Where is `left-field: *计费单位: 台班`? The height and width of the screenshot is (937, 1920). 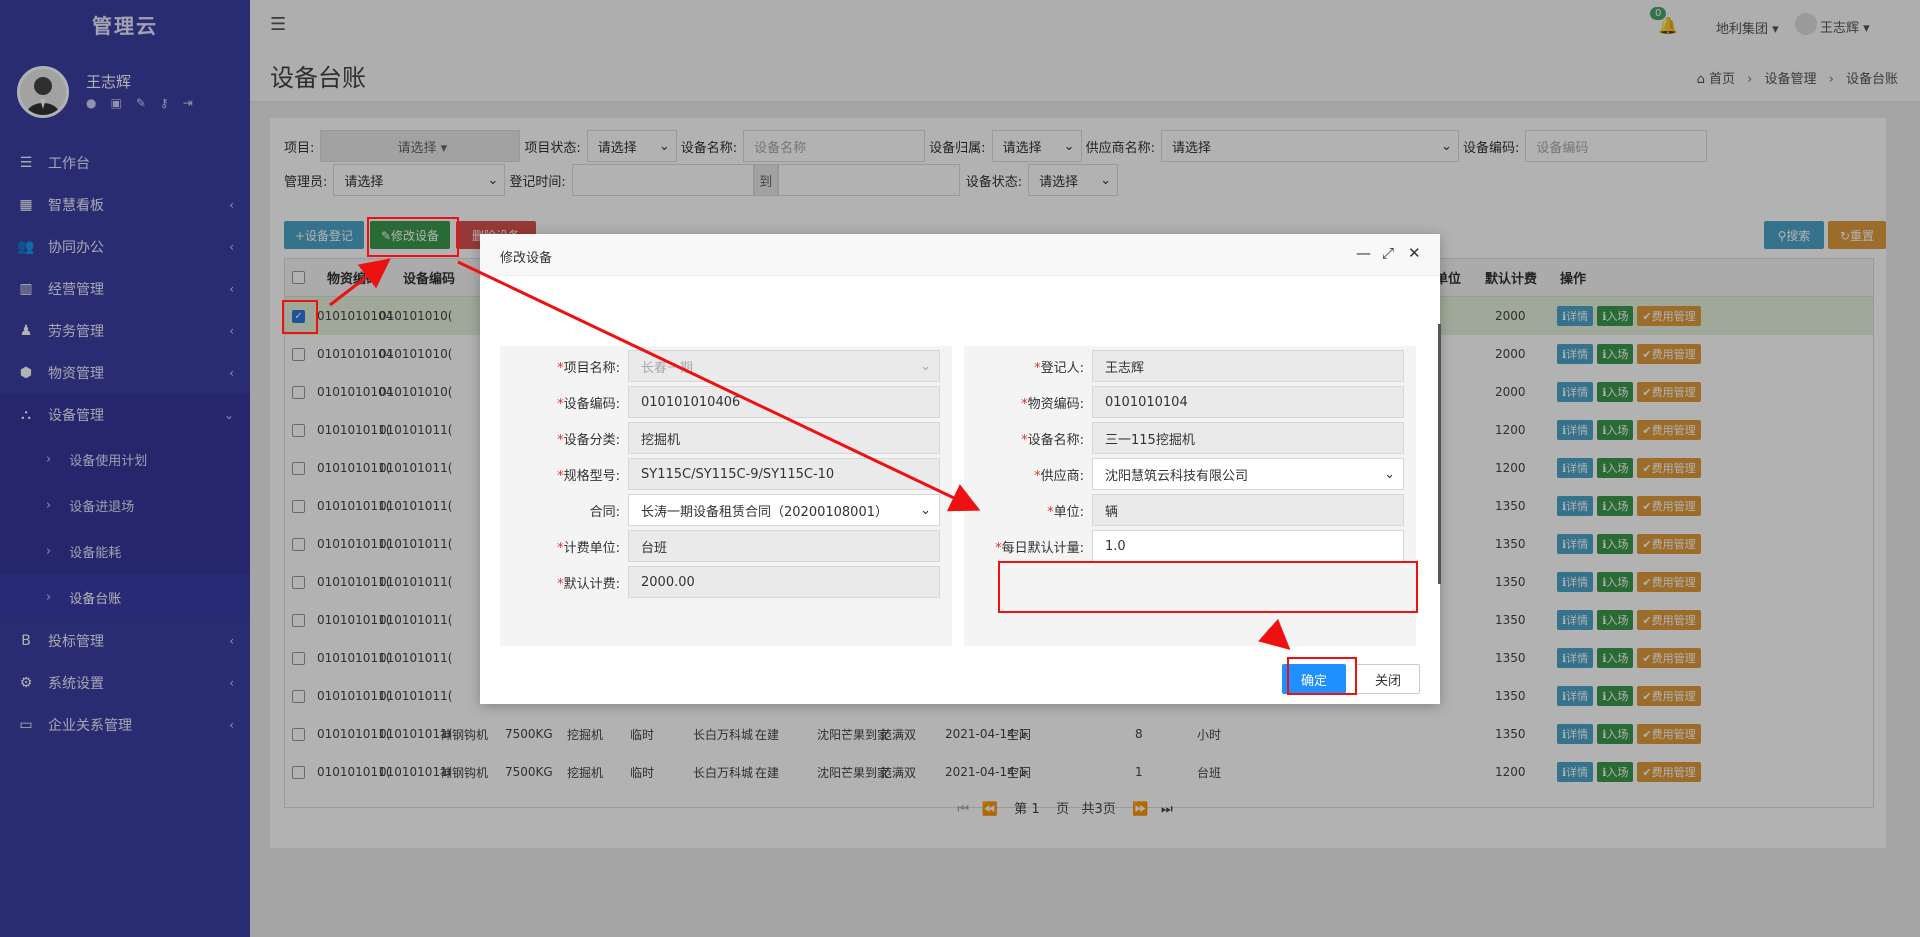
left-field: *计费单位: 台班 is located at coordinates (726, 546).